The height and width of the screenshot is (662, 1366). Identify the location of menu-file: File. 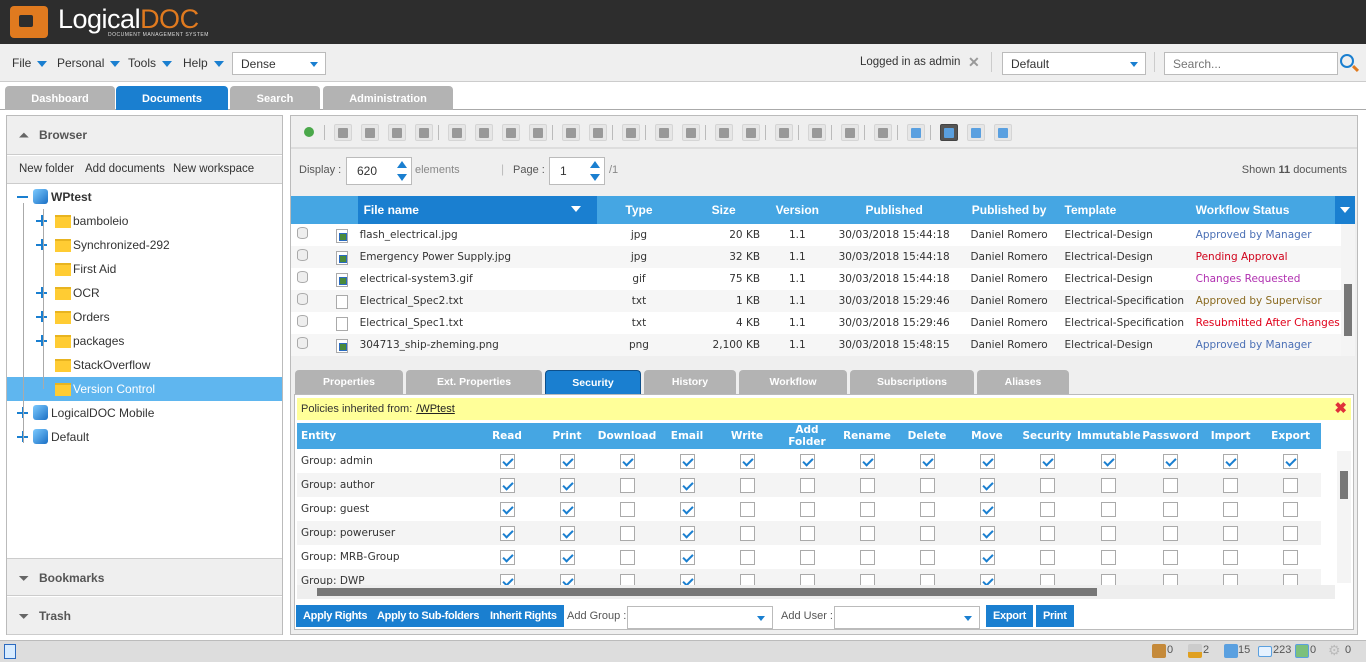
(30, 63).